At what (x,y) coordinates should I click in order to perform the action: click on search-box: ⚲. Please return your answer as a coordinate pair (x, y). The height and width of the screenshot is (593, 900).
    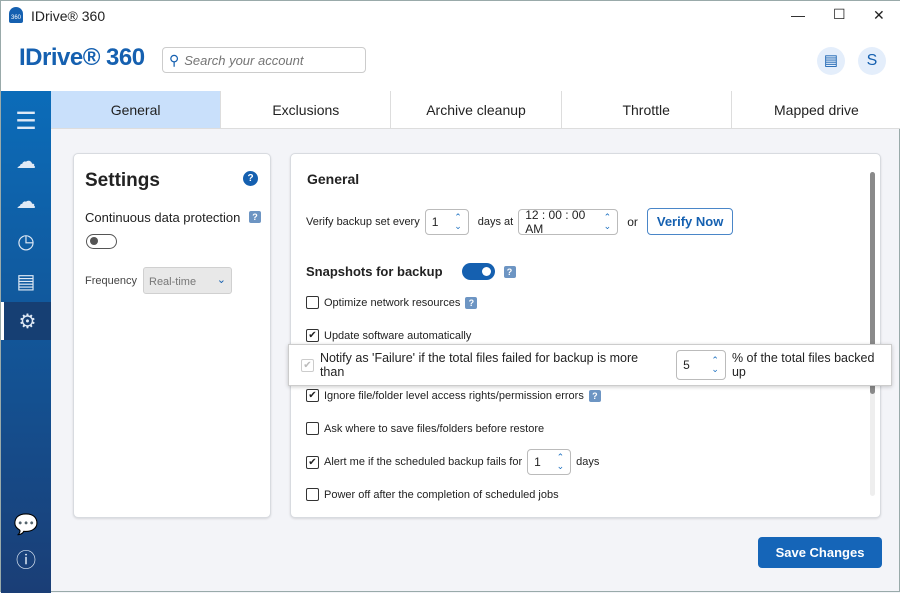
    Looking at the image, I should click on (264, 60).